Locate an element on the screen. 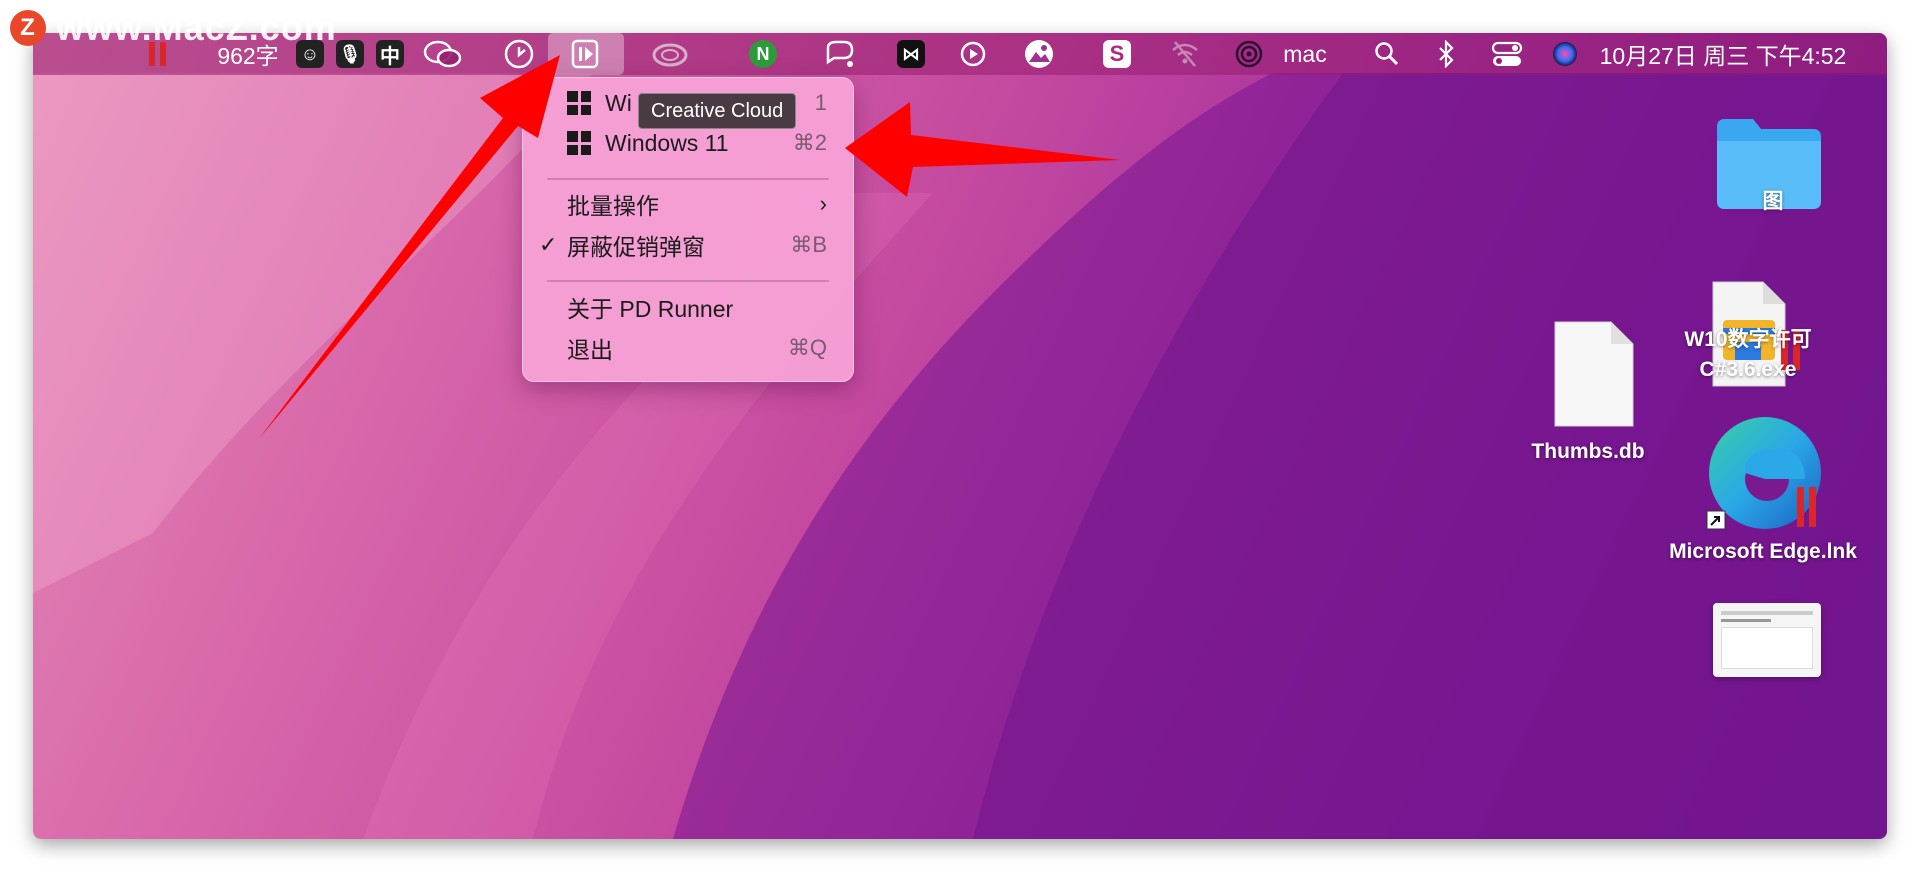  macz-logo: Z is located at coordinates (28, 28).